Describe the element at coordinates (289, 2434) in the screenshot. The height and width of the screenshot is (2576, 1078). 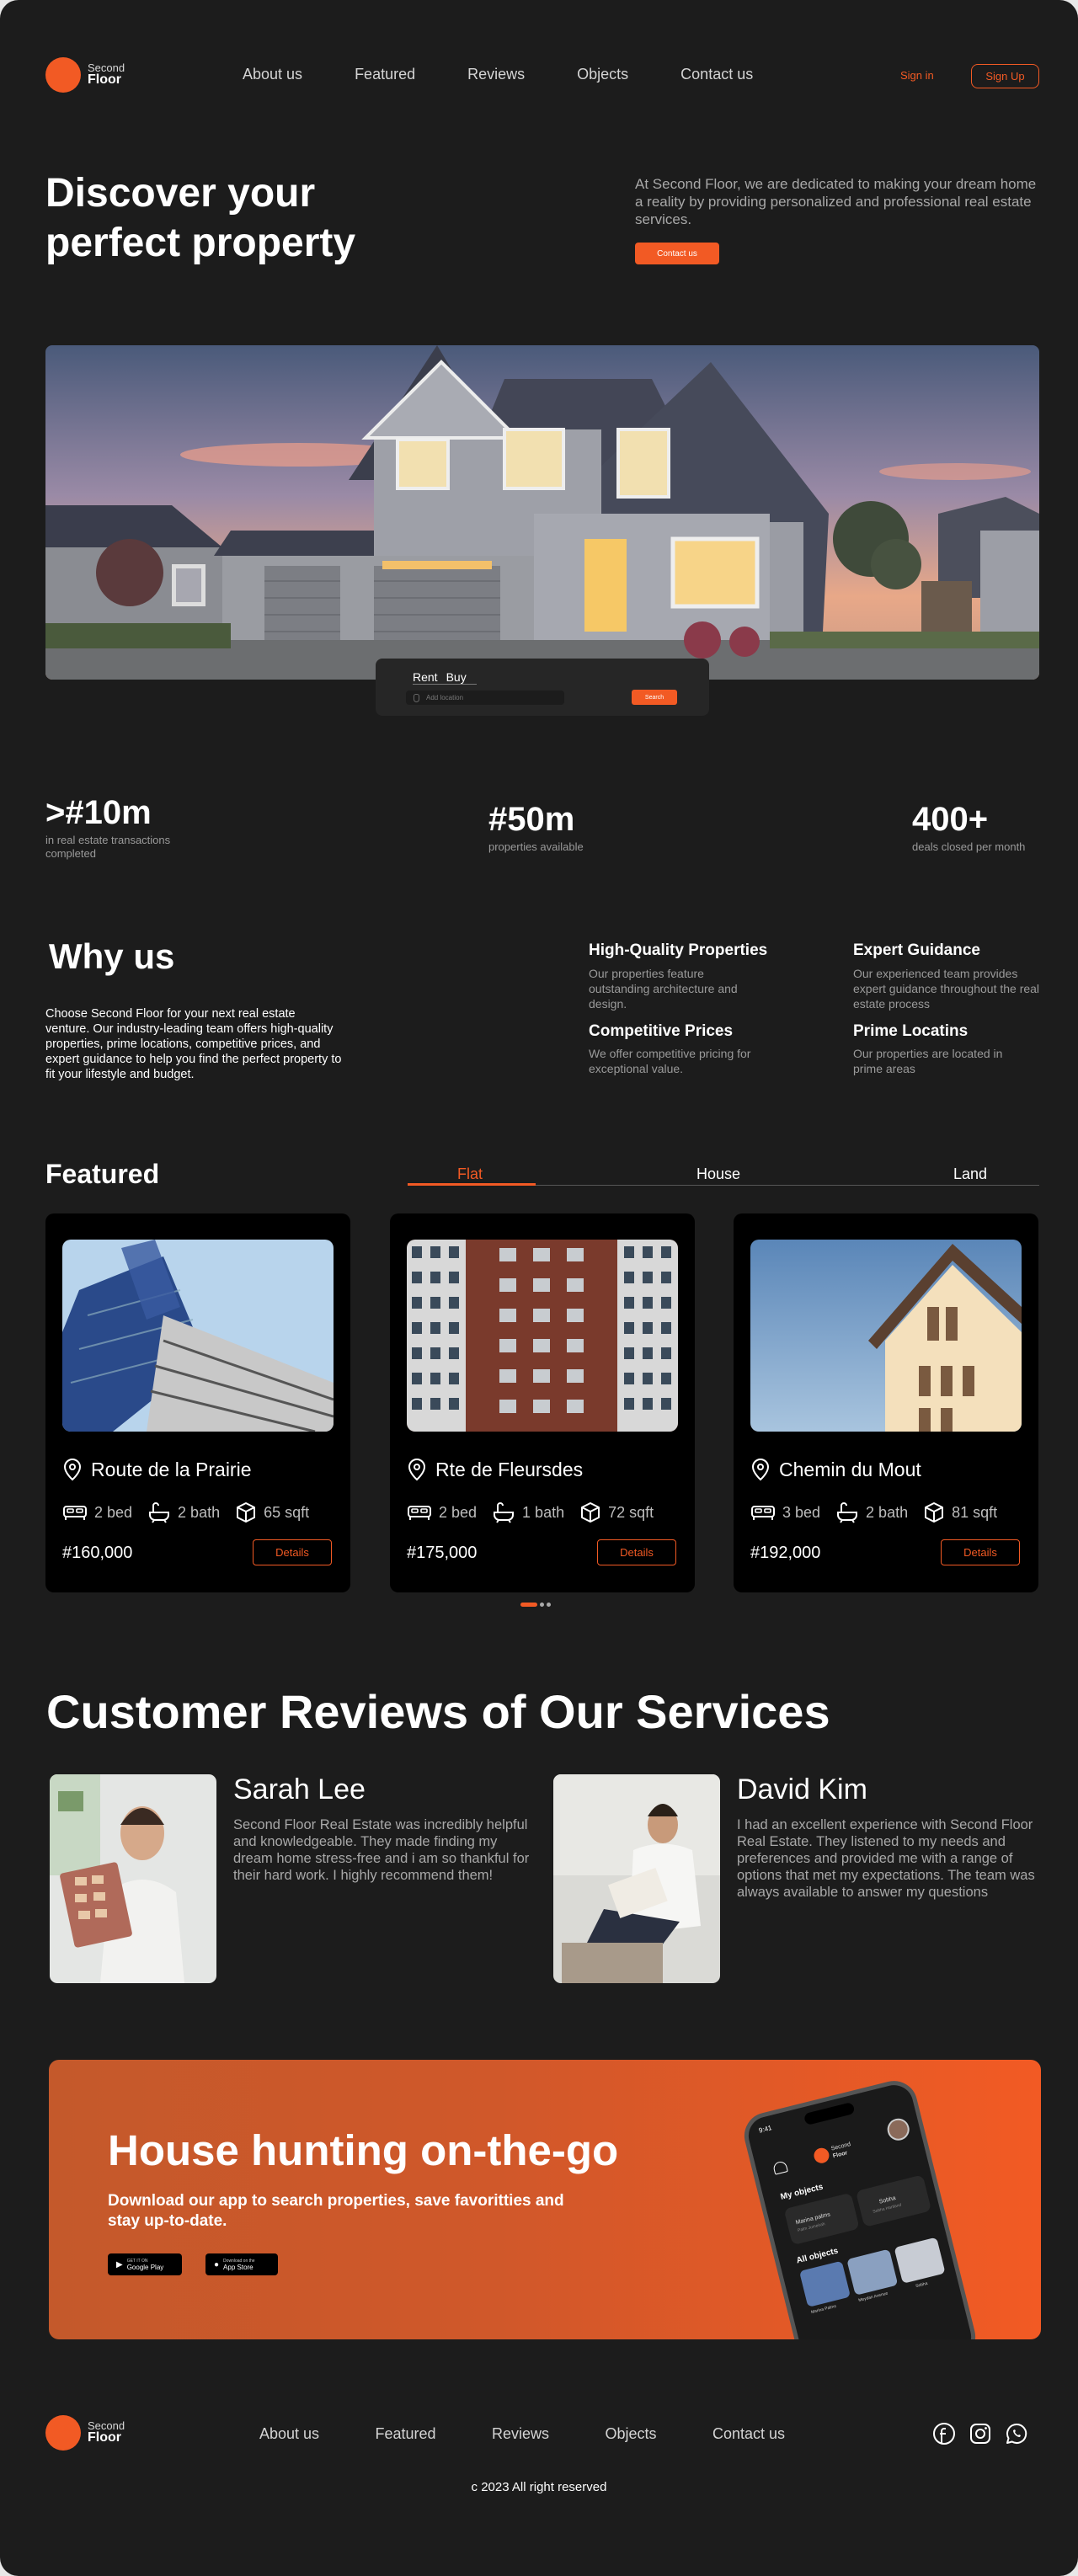
I see `footer-nav-about-us: About us` at that location.